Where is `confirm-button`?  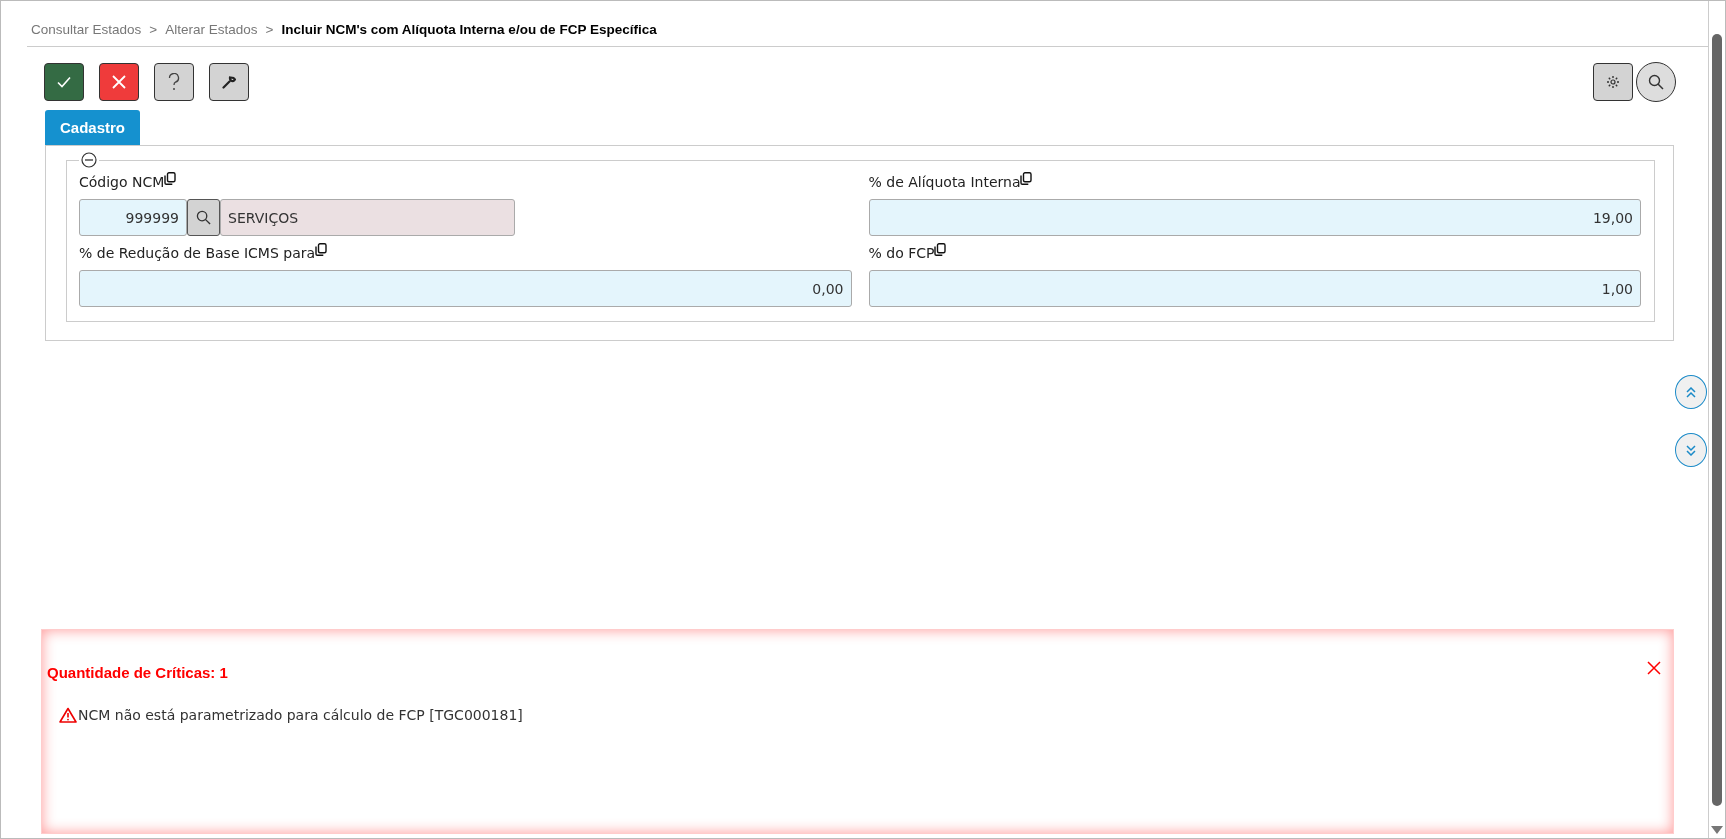 confirm-button is located at coordinates (64, 82).